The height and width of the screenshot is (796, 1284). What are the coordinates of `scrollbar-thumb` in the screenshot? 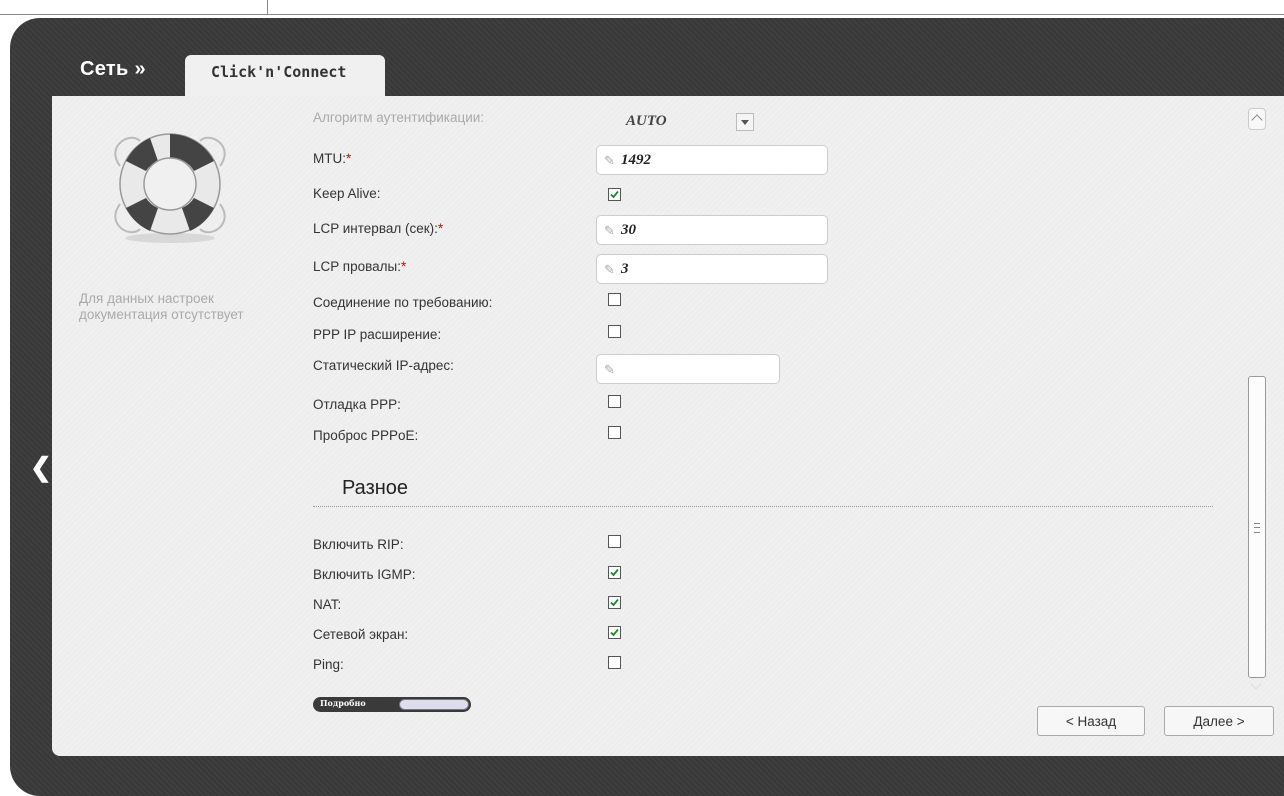 It's located at (1257, 527).